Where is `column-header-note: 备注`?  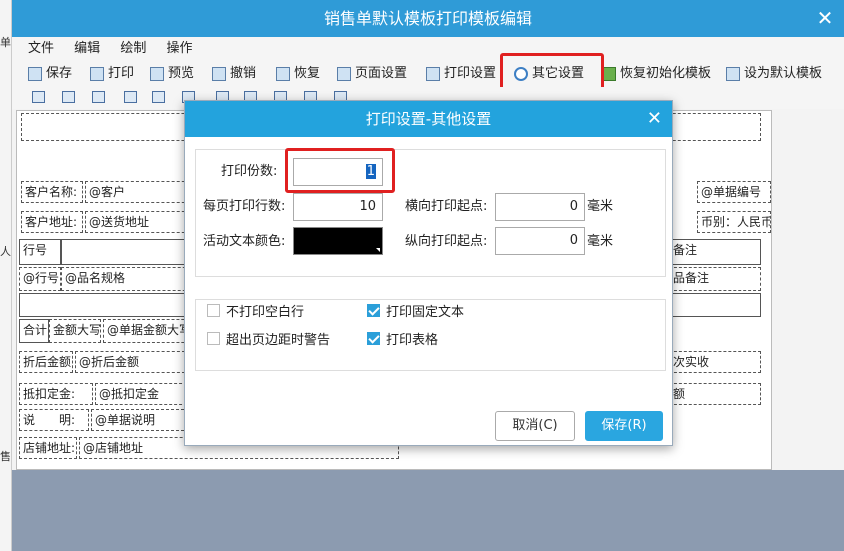
column-header-note: 备注 is located at coordinates (715, 252).